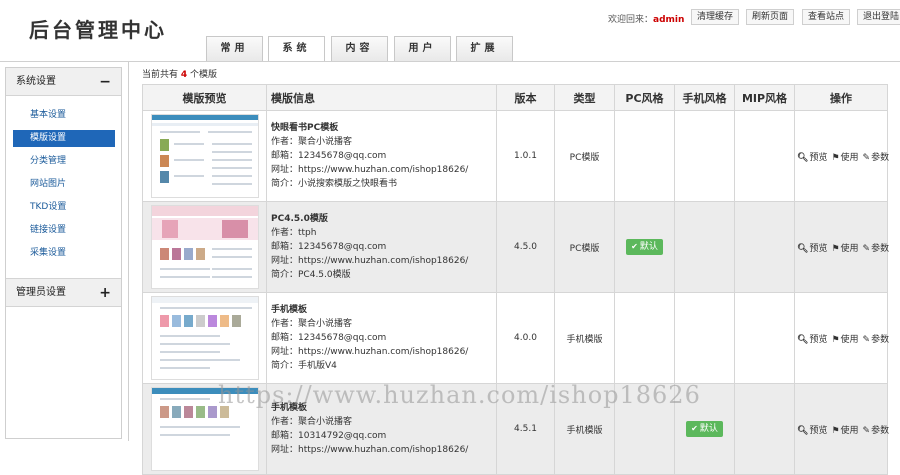  I want to click on template-type: PC模版, so click(584, 247).